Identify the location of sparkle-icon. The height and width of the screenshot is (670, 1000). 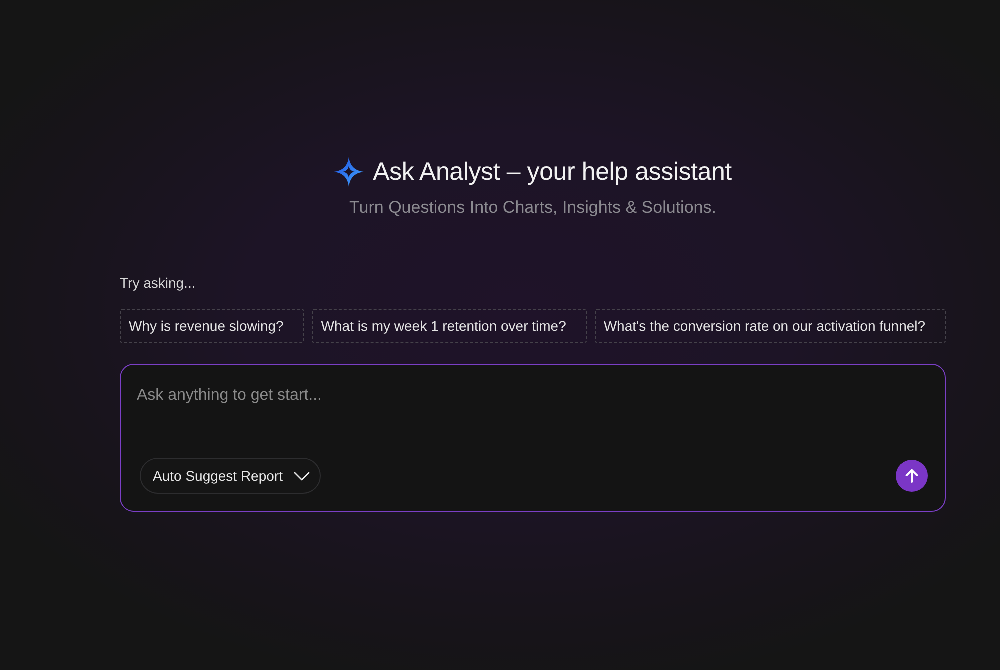
(349, 172).